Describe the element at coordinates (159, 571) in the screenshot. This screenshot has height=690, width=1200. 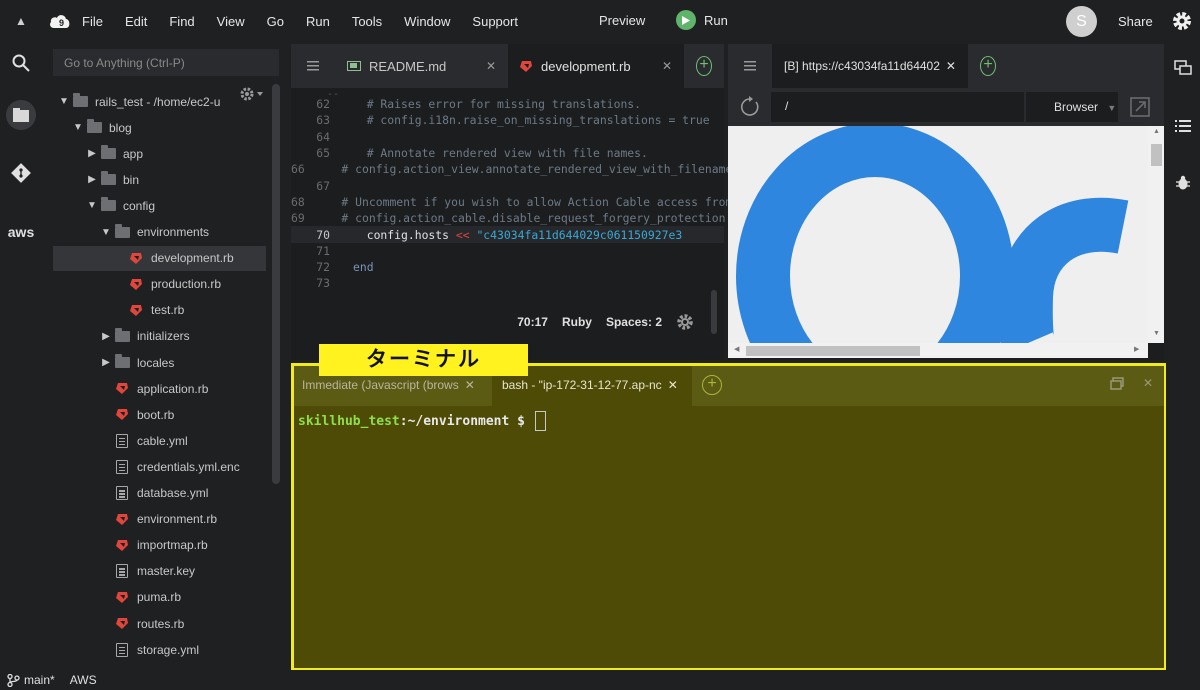
I see `tree-file: master.key` at that location.